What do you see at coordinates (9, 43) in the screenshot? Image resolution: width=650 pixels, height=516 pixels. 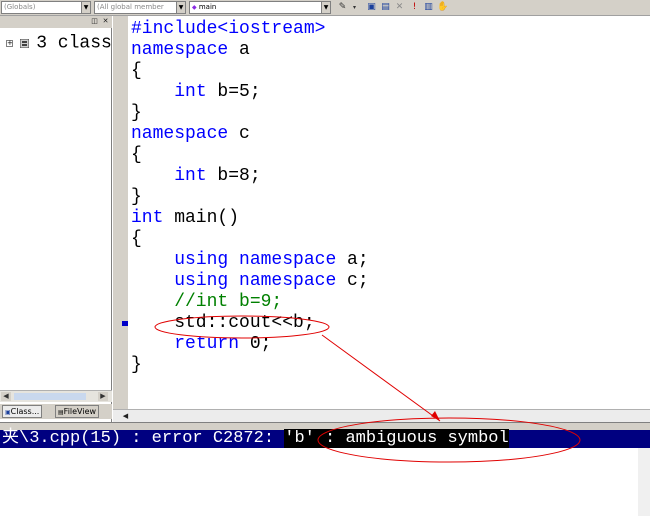 I see `expand-icon: +` at bounding box center [9, 43].